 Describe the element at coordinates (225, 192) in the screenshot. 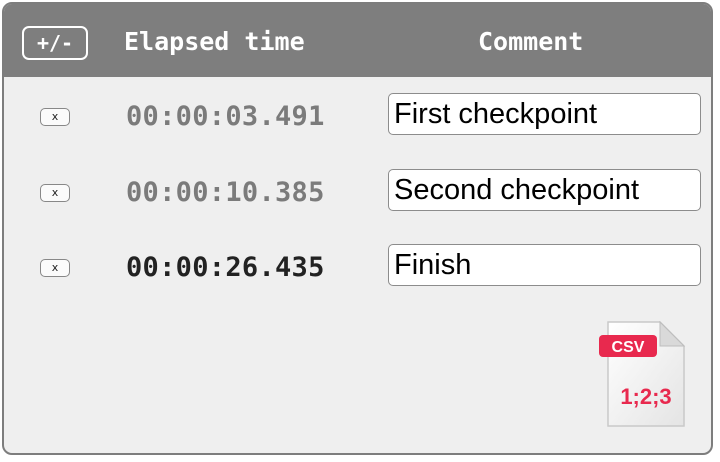

I see `elapsed-time-value: 00:00:10.385` at that location.